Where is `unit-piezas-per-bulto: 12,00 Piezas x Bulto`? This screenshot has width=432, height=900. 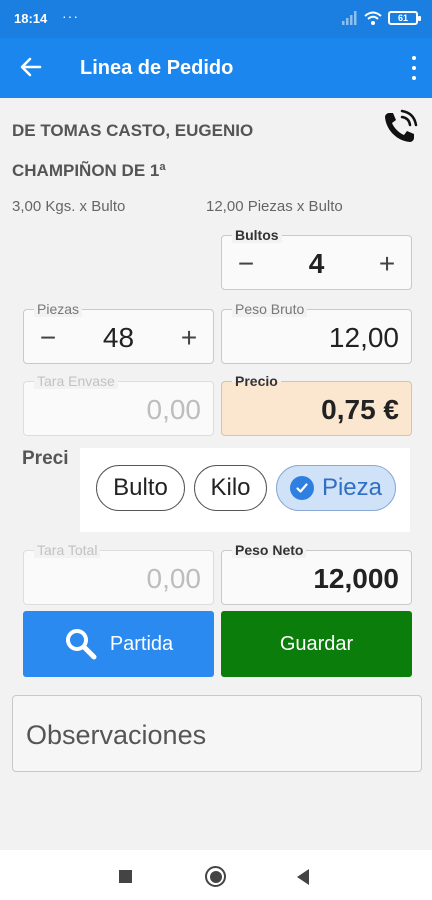 unit-piezas-per-bulto: 12,00 Piezas x Bulto is located at coordinates (274, 206).